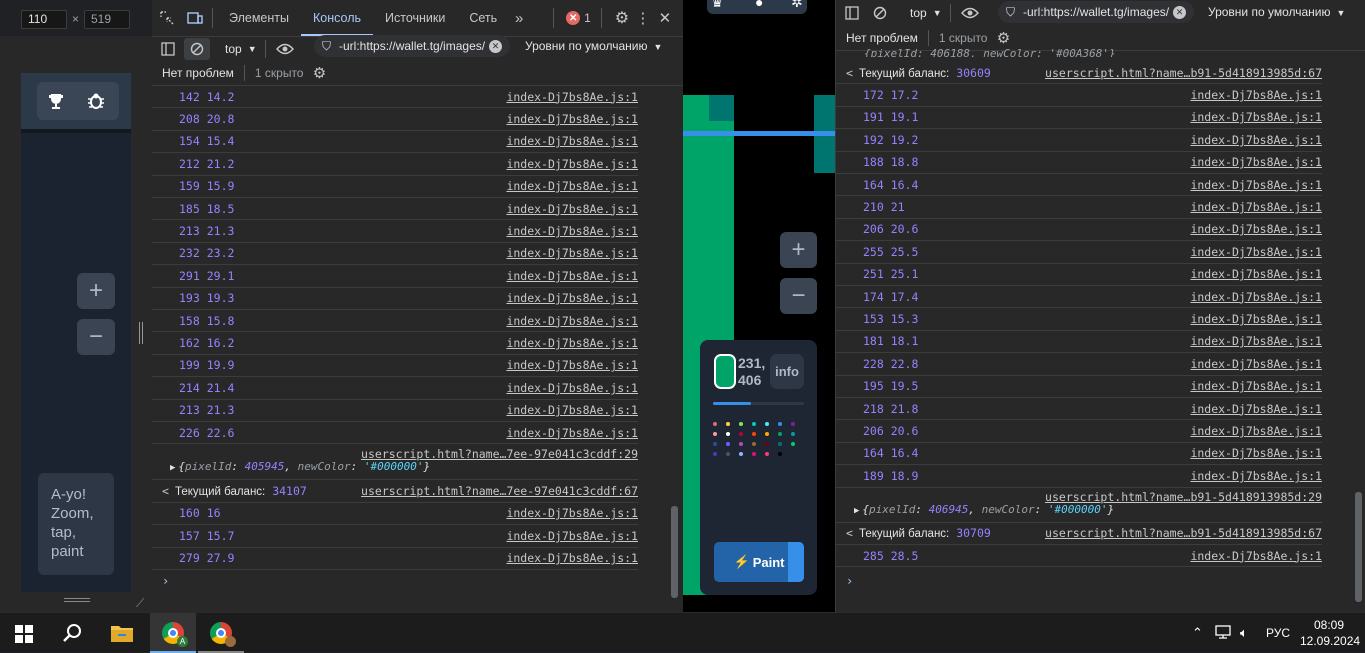  Describe the element at coordinates (1183, 497) in the screenshot. I see `source-link: userscript.html?name…b91-5d418913985d:29` at that location.